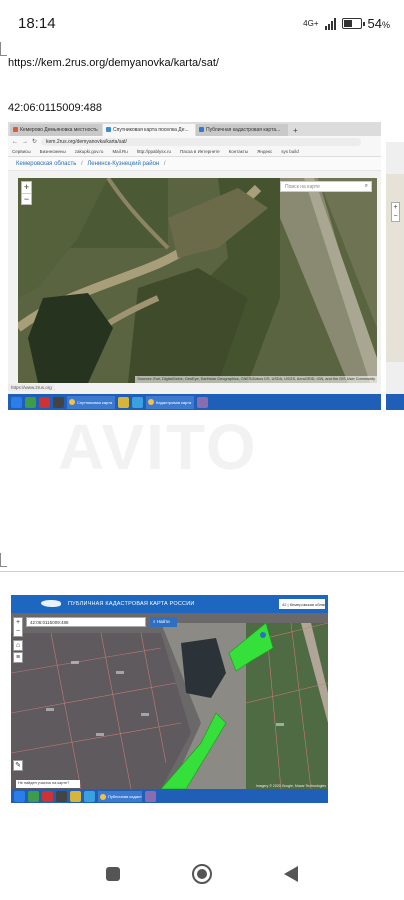  Describe the element at coordinates (18, 645) in the screenshot. I see `home-icon: ⌂` at that location.